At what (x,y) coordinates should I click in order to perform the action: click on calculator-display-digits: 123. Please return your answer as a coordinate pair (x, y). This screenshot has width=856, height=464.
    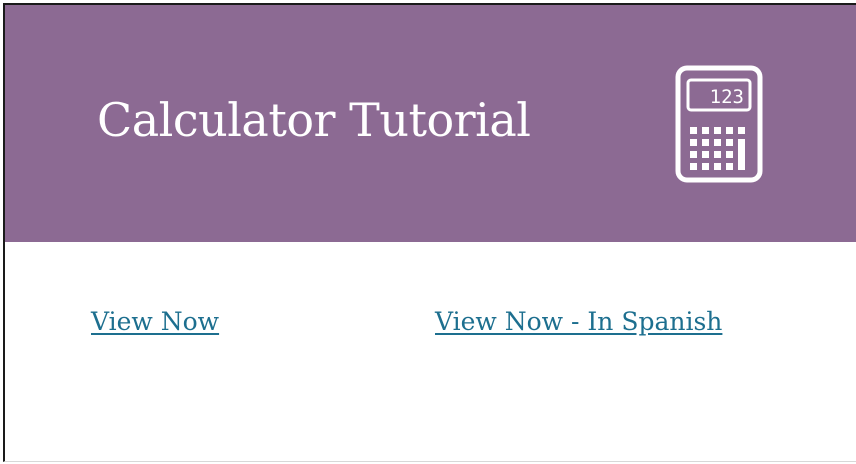
    Looking at the image, I should click on (727, 97).